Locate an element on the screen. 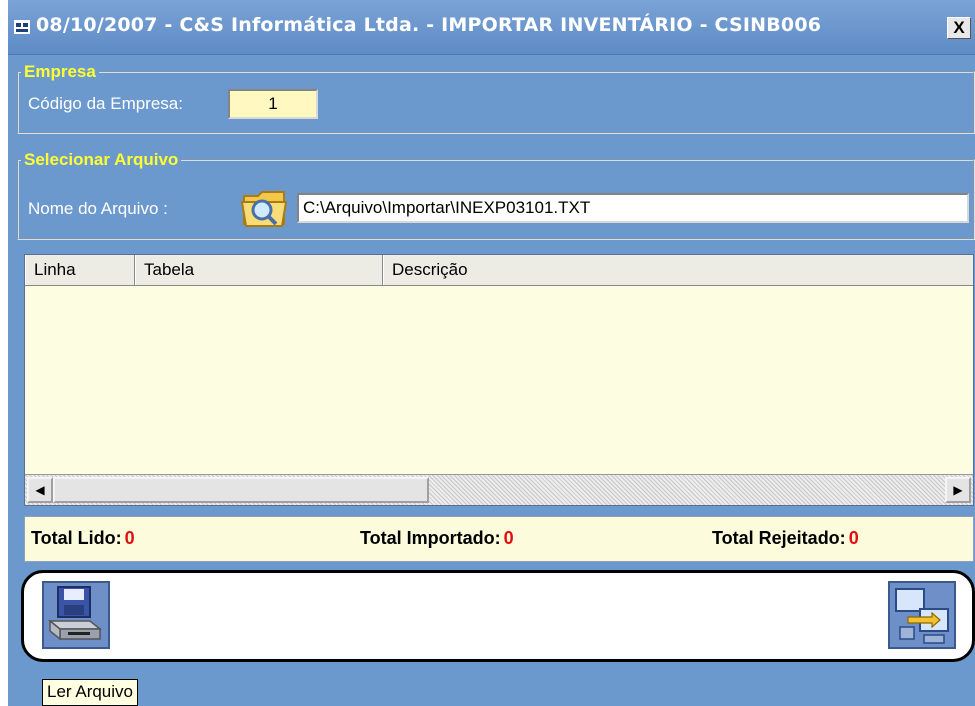 Image resolution: width=975 pixels, height=706 pixels. total-lido: Total Lido: 0 is located at coordinates (83, 538).